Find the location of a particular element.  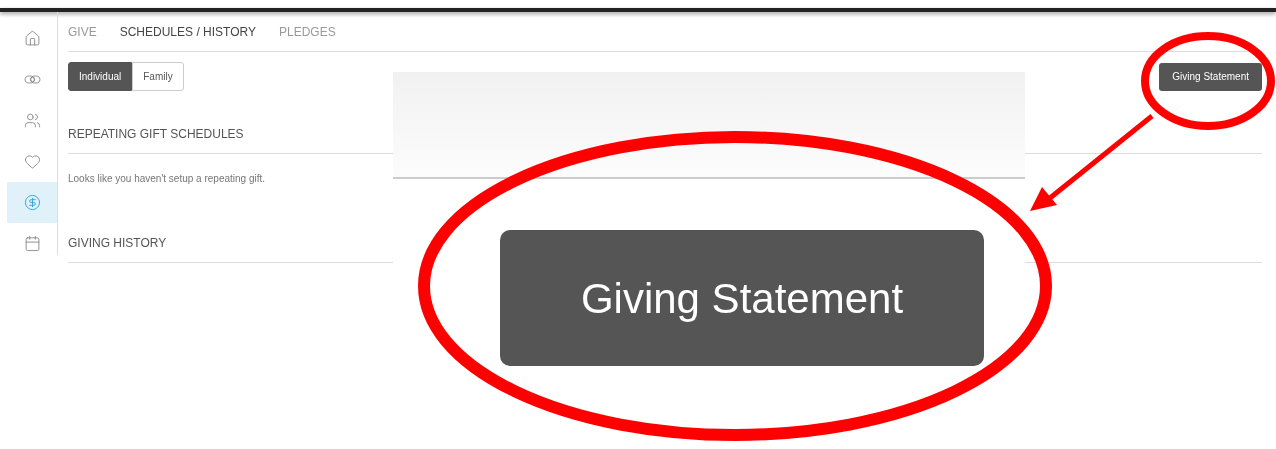

people-icon is located at coordinates (32, 120).